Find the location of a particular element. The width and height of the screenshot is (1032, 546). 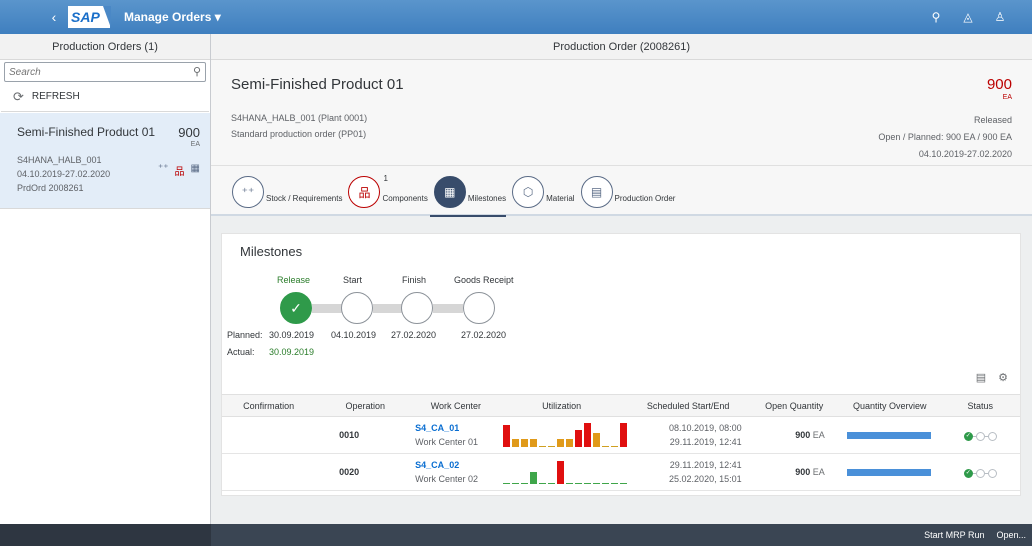

notification-bell-icon: ◬ is located at coordinates (968, 17).